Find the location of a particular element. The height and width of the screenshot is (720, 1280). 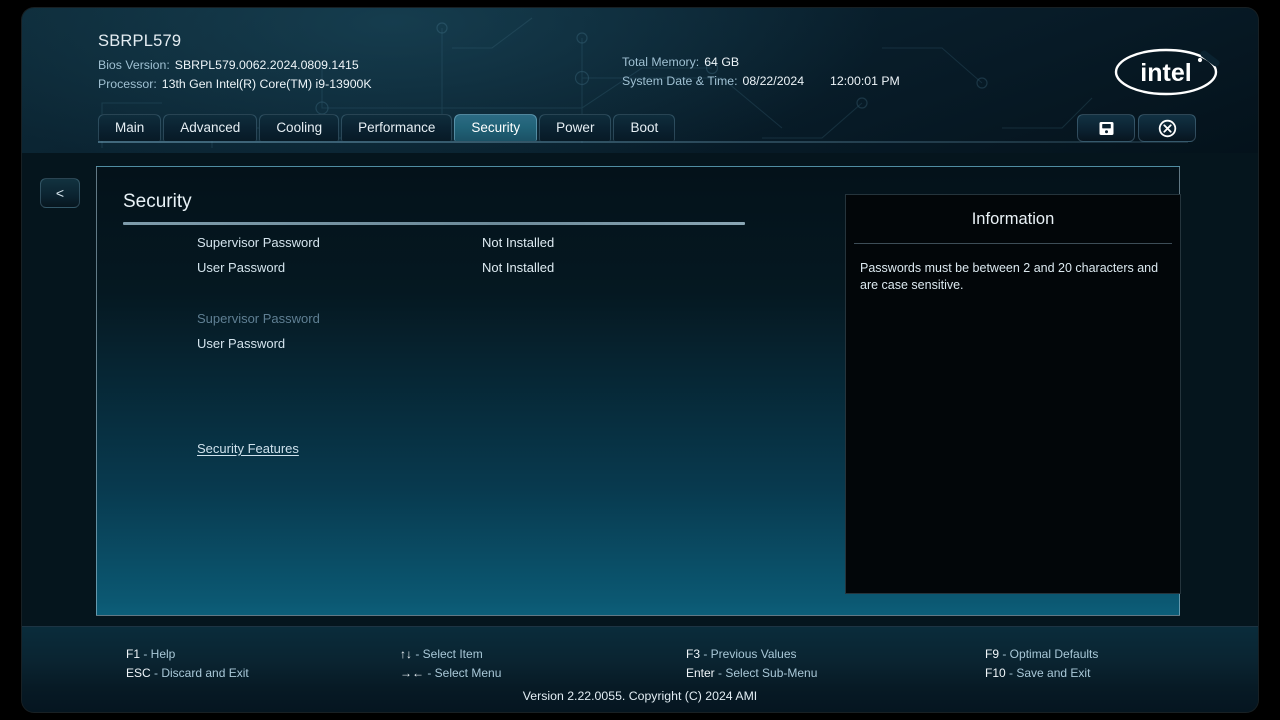

footer-hint-desc: - Select Item is located at coordinates (447, 654).